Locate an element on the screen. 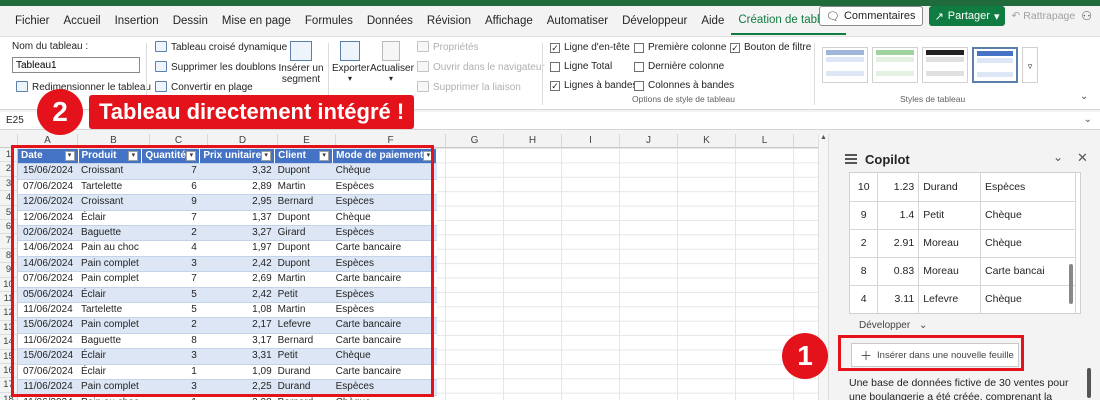 This screenshot has width=1100, height=400. coauthor-icon: ⚇ is located at coordinates (1086, 16).